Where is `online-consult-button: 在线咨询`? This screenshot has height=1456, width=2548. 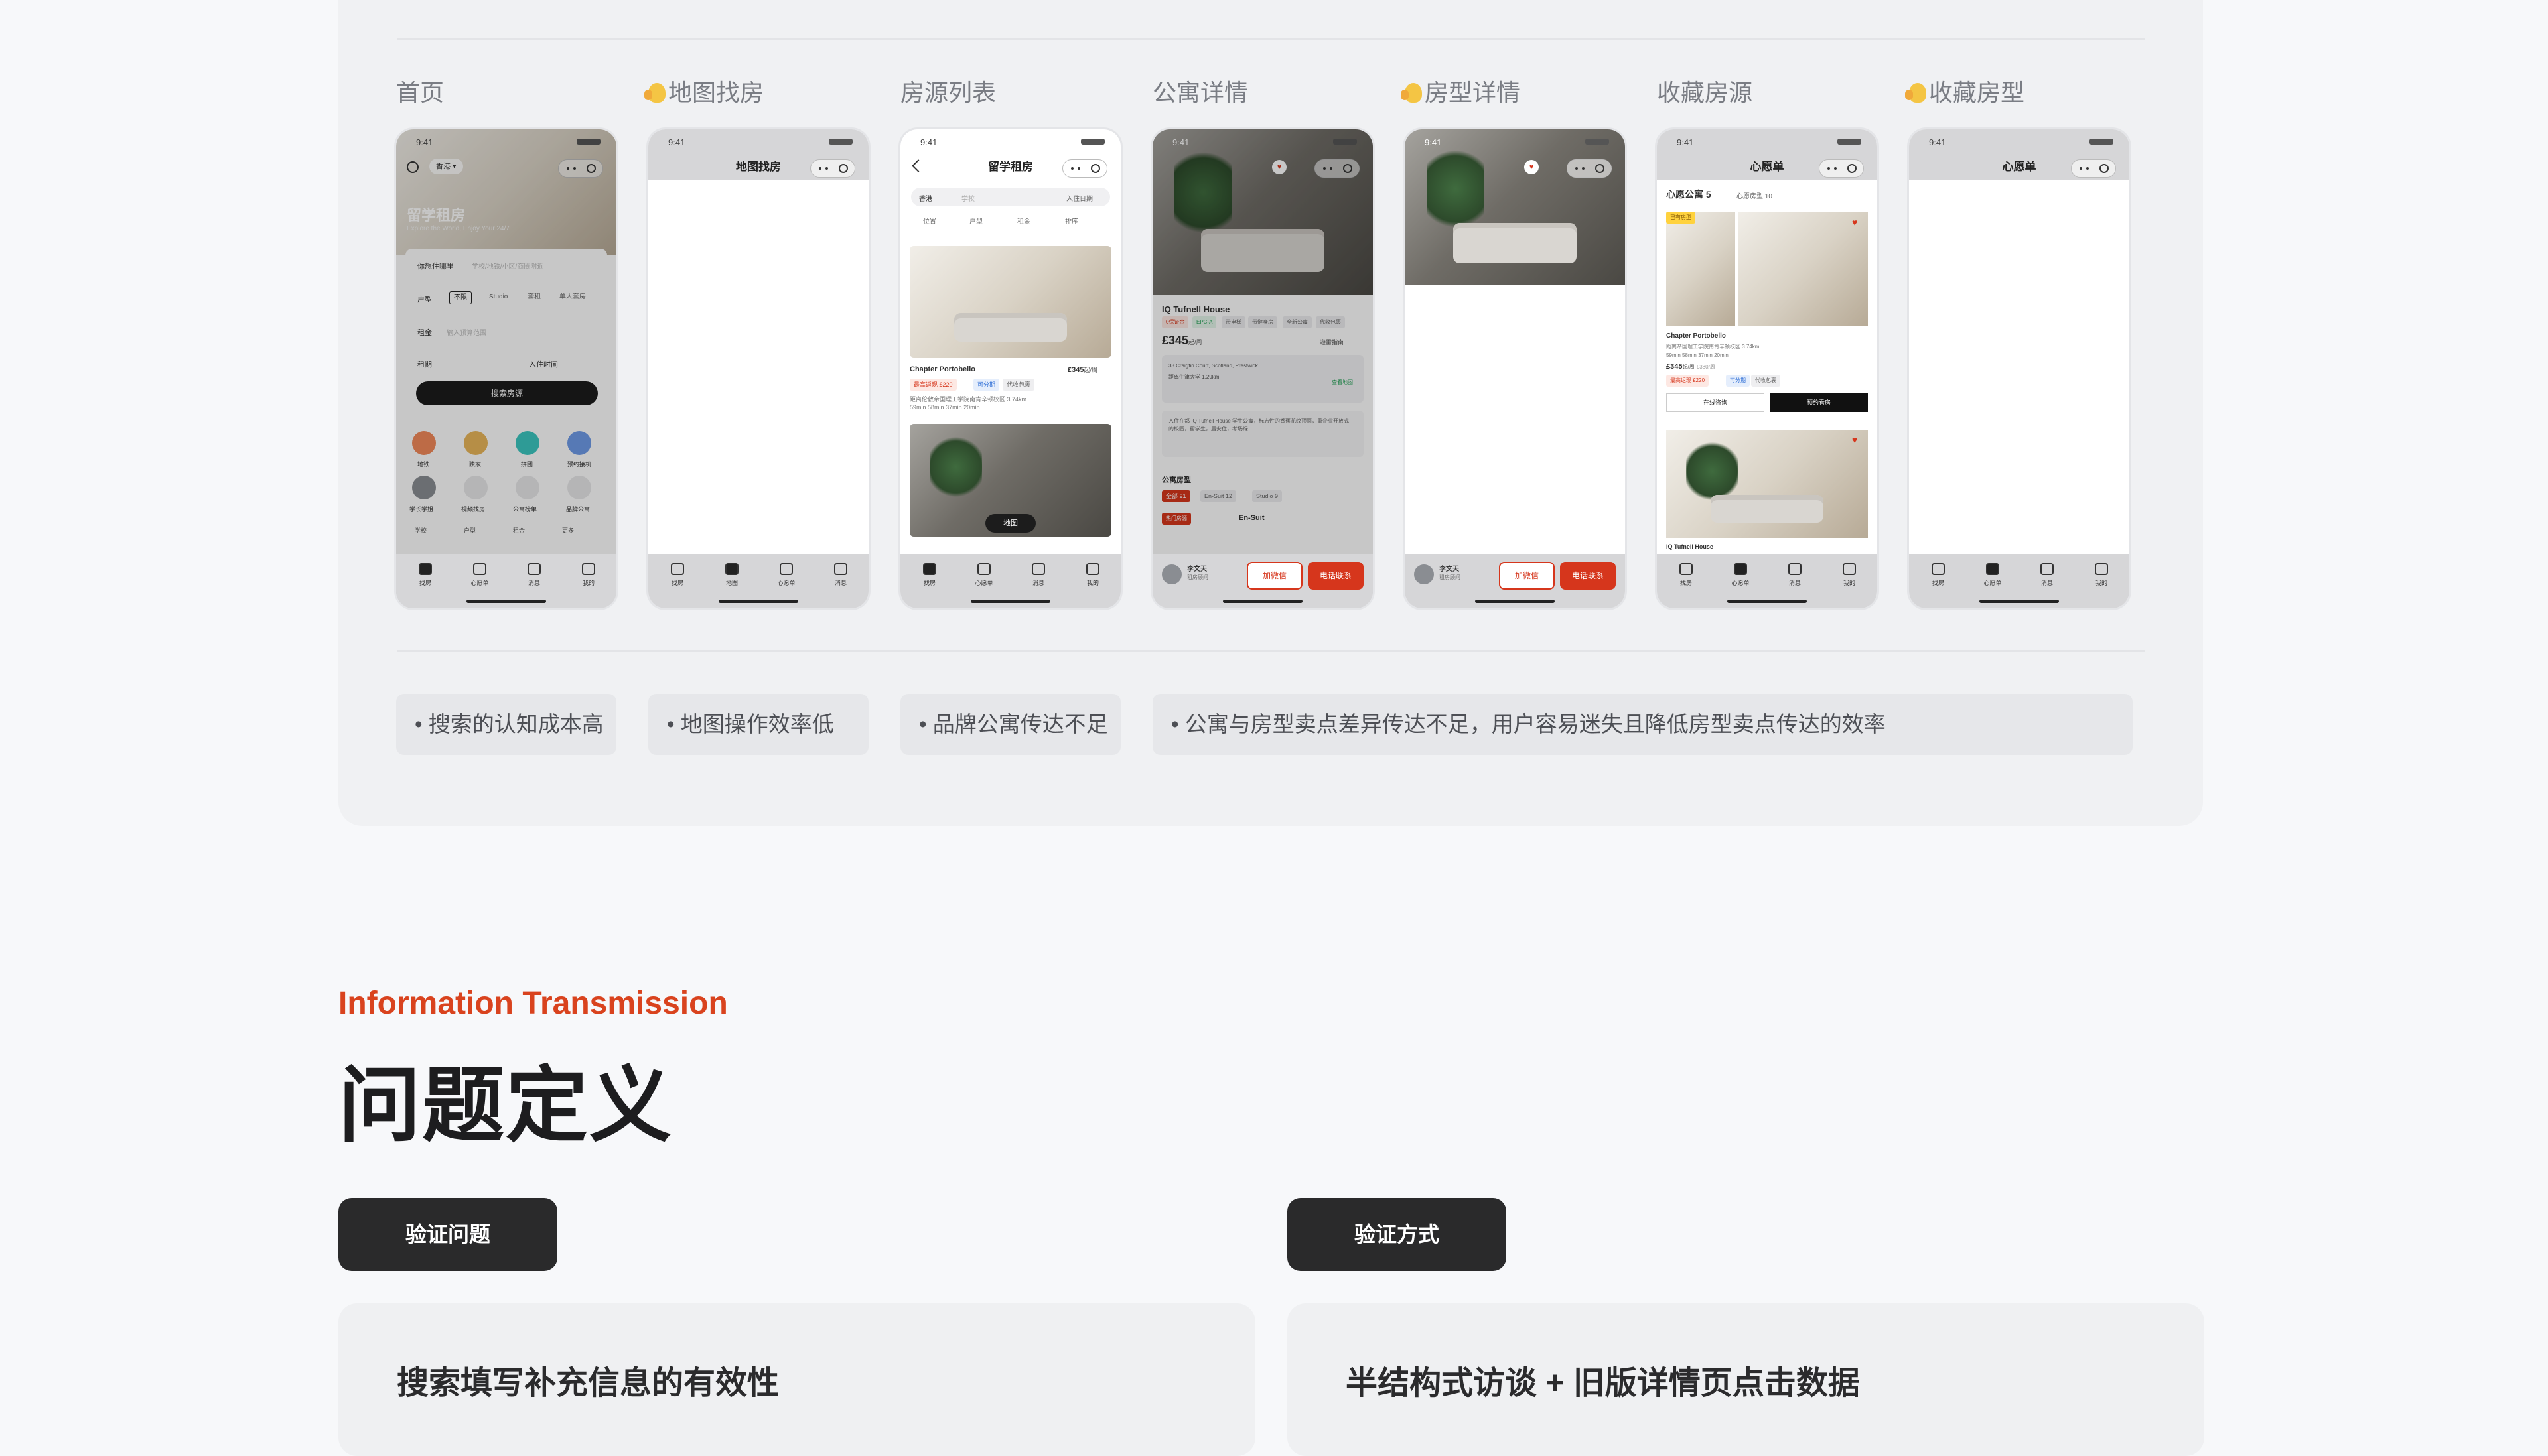
online-consult-button: 在线咨询 is located at coordinates (1715, 402).